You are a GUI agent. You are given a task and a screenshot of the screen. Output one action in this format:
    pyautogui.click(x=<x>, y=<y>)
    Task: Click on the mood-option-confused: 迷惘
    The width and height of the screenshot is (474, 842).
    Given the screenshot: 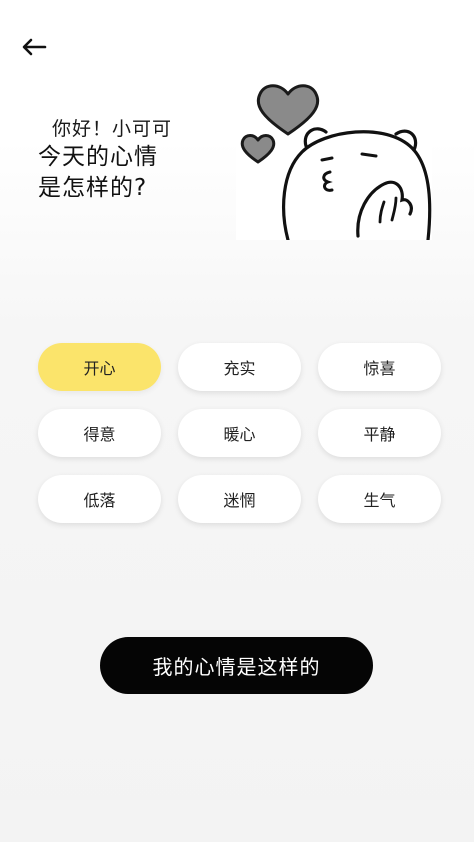 What is the action you would take?
    pyautogui.click(x=239, y=499)
    